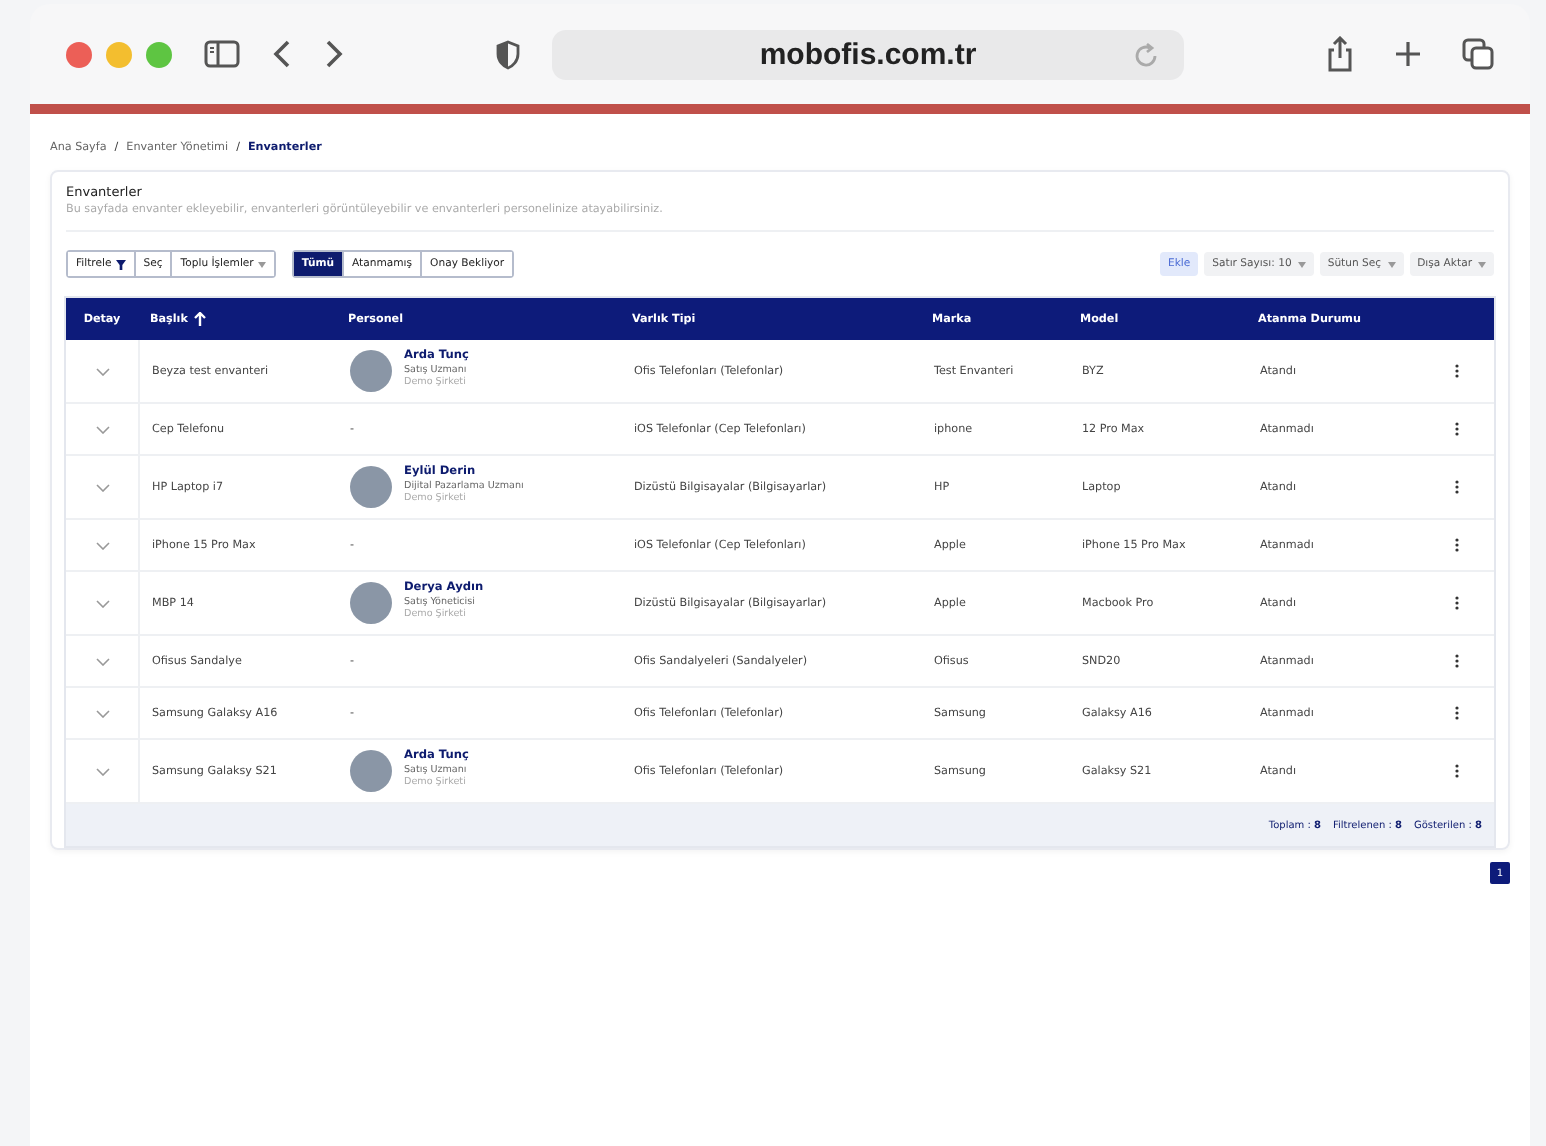  I want to click on back-icon, so click(282, 54).